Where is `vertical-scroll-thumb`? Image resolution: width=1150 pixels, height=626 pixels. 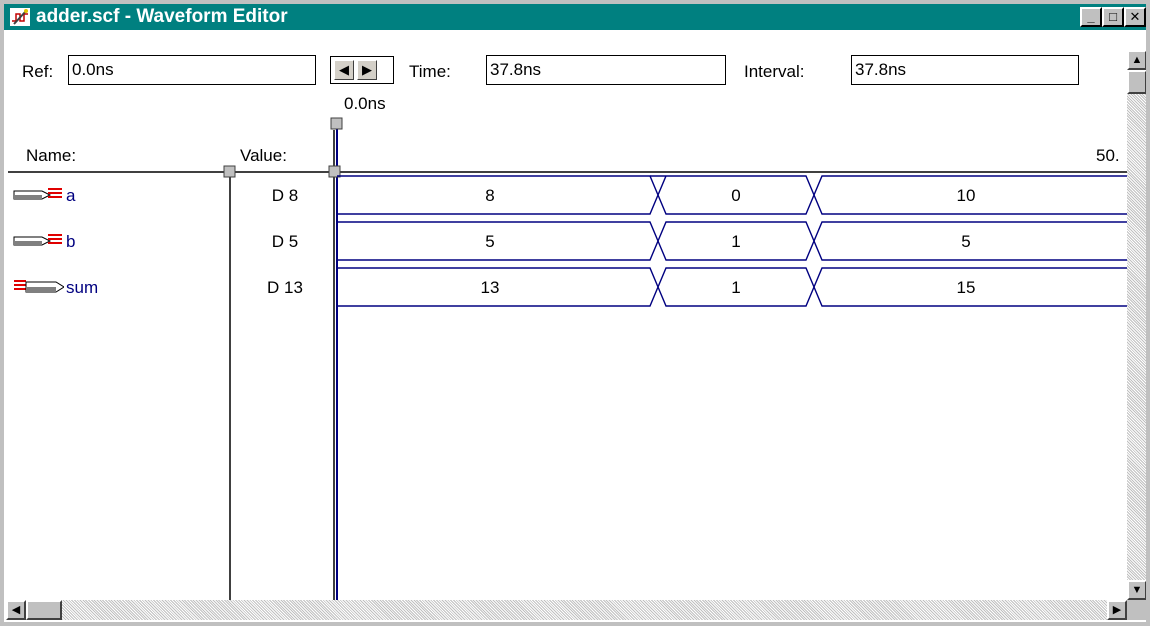 vertical-scroll-thumb is located at coordinates (1137, 82).